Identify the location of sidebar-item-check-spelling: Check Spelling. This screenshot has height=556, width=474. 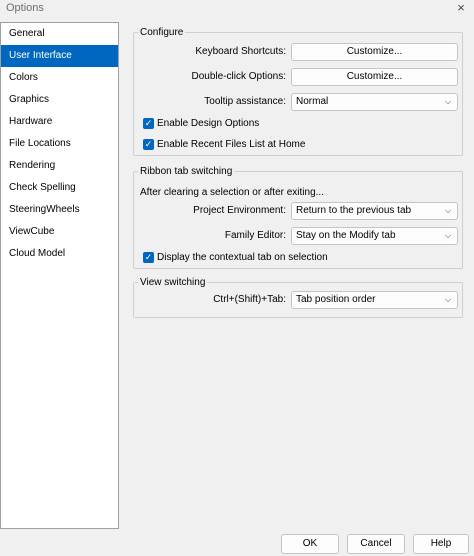
(59, 188).